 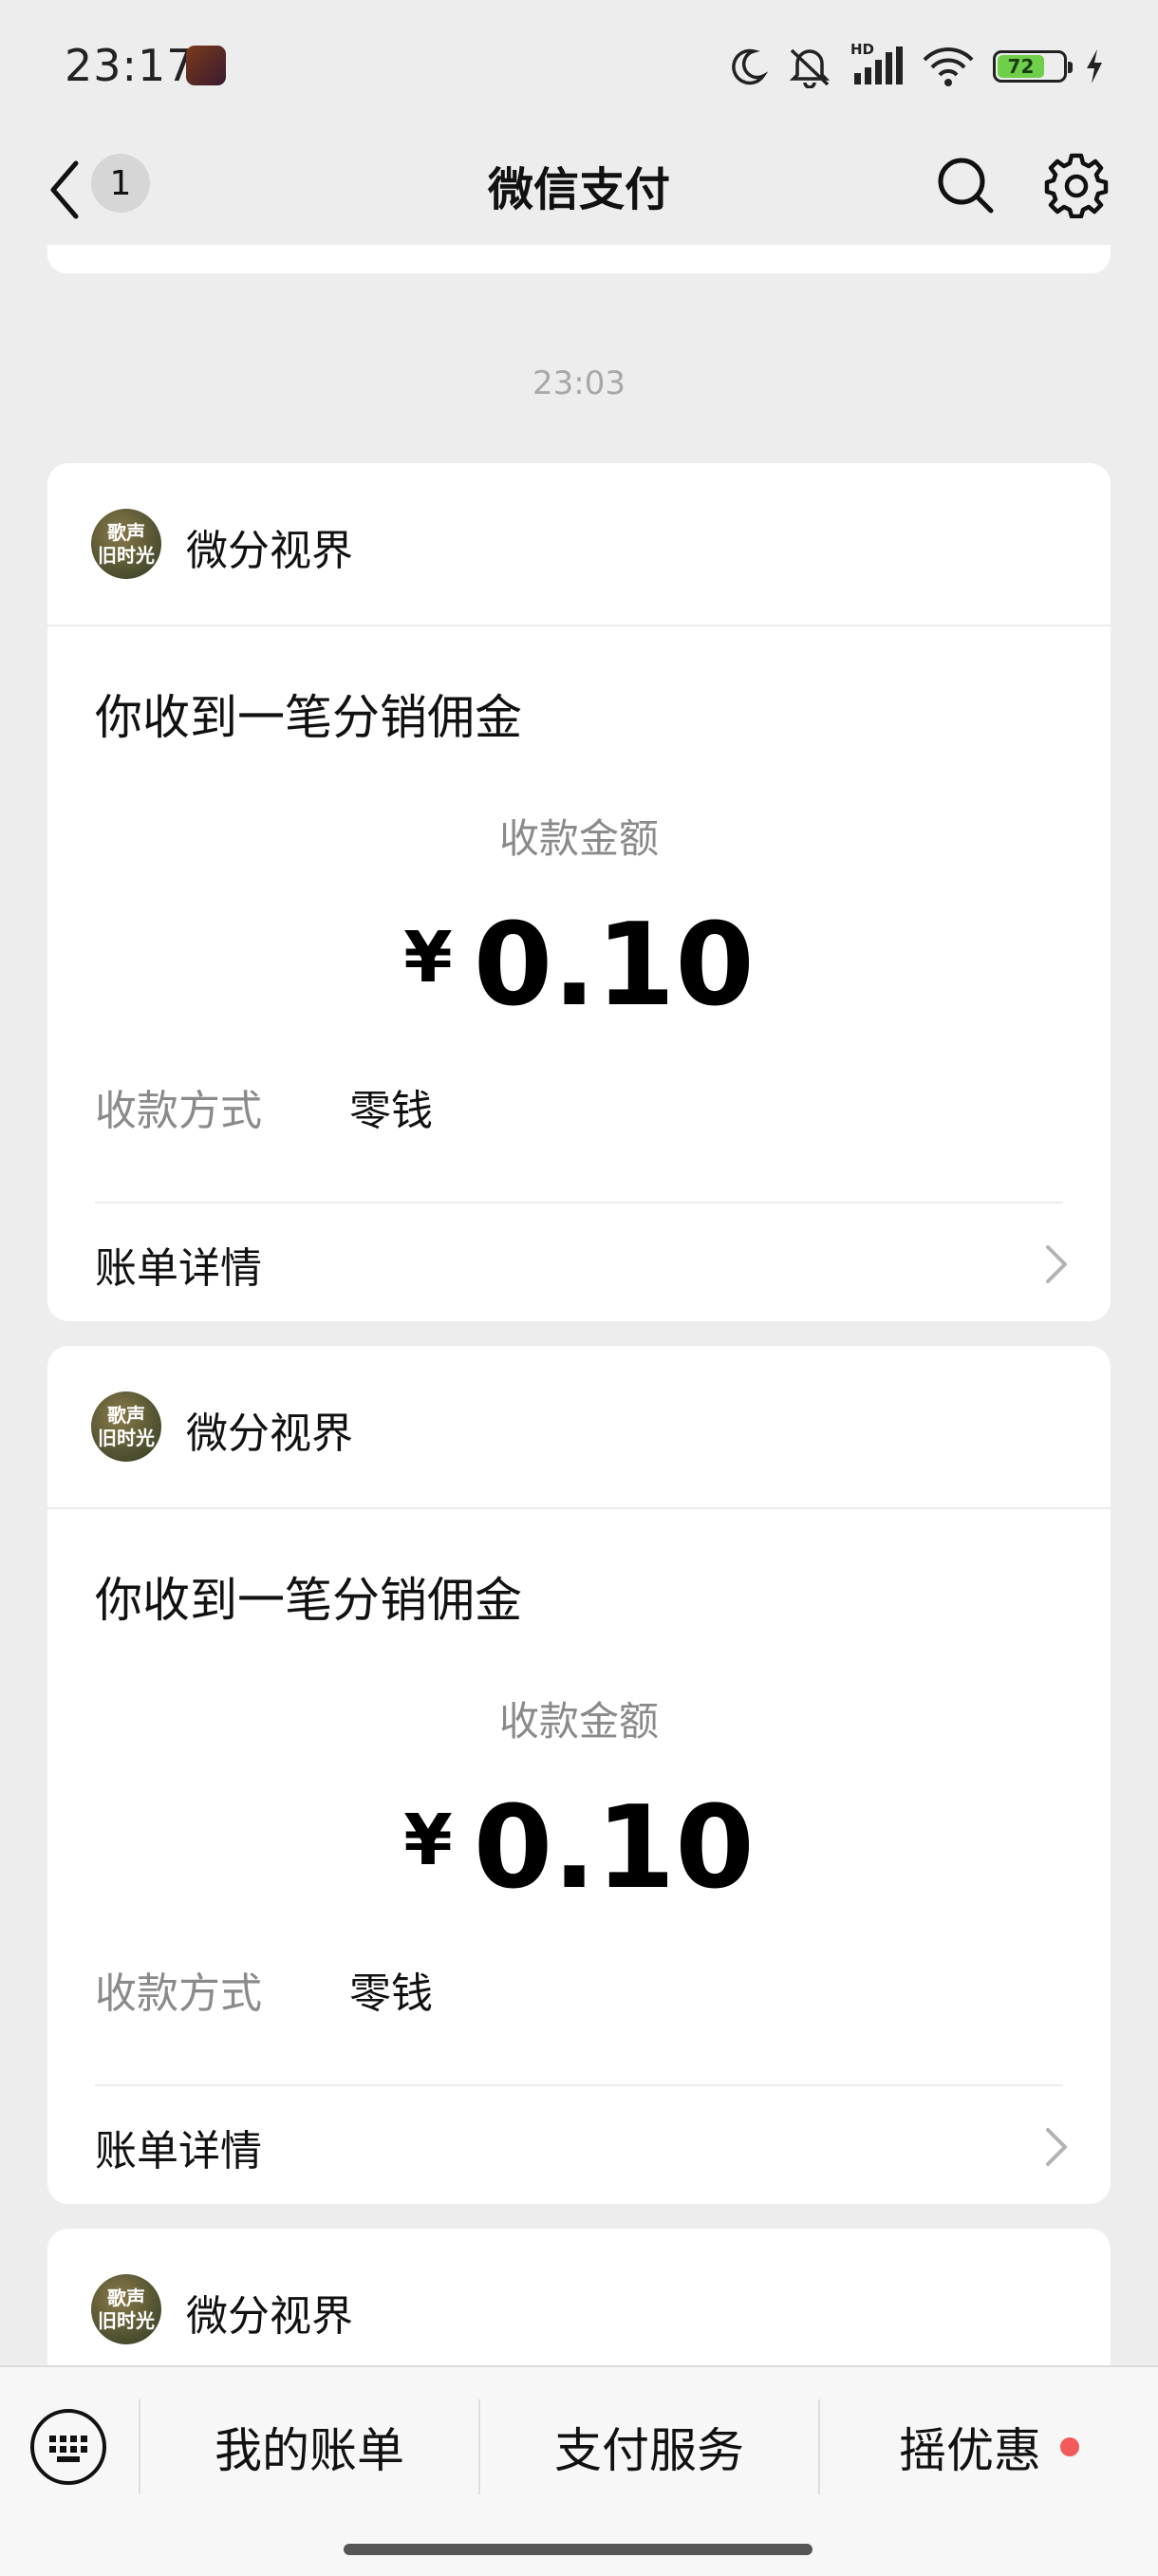 I want to click on app-notification-icon, so click(x=206, y=65).